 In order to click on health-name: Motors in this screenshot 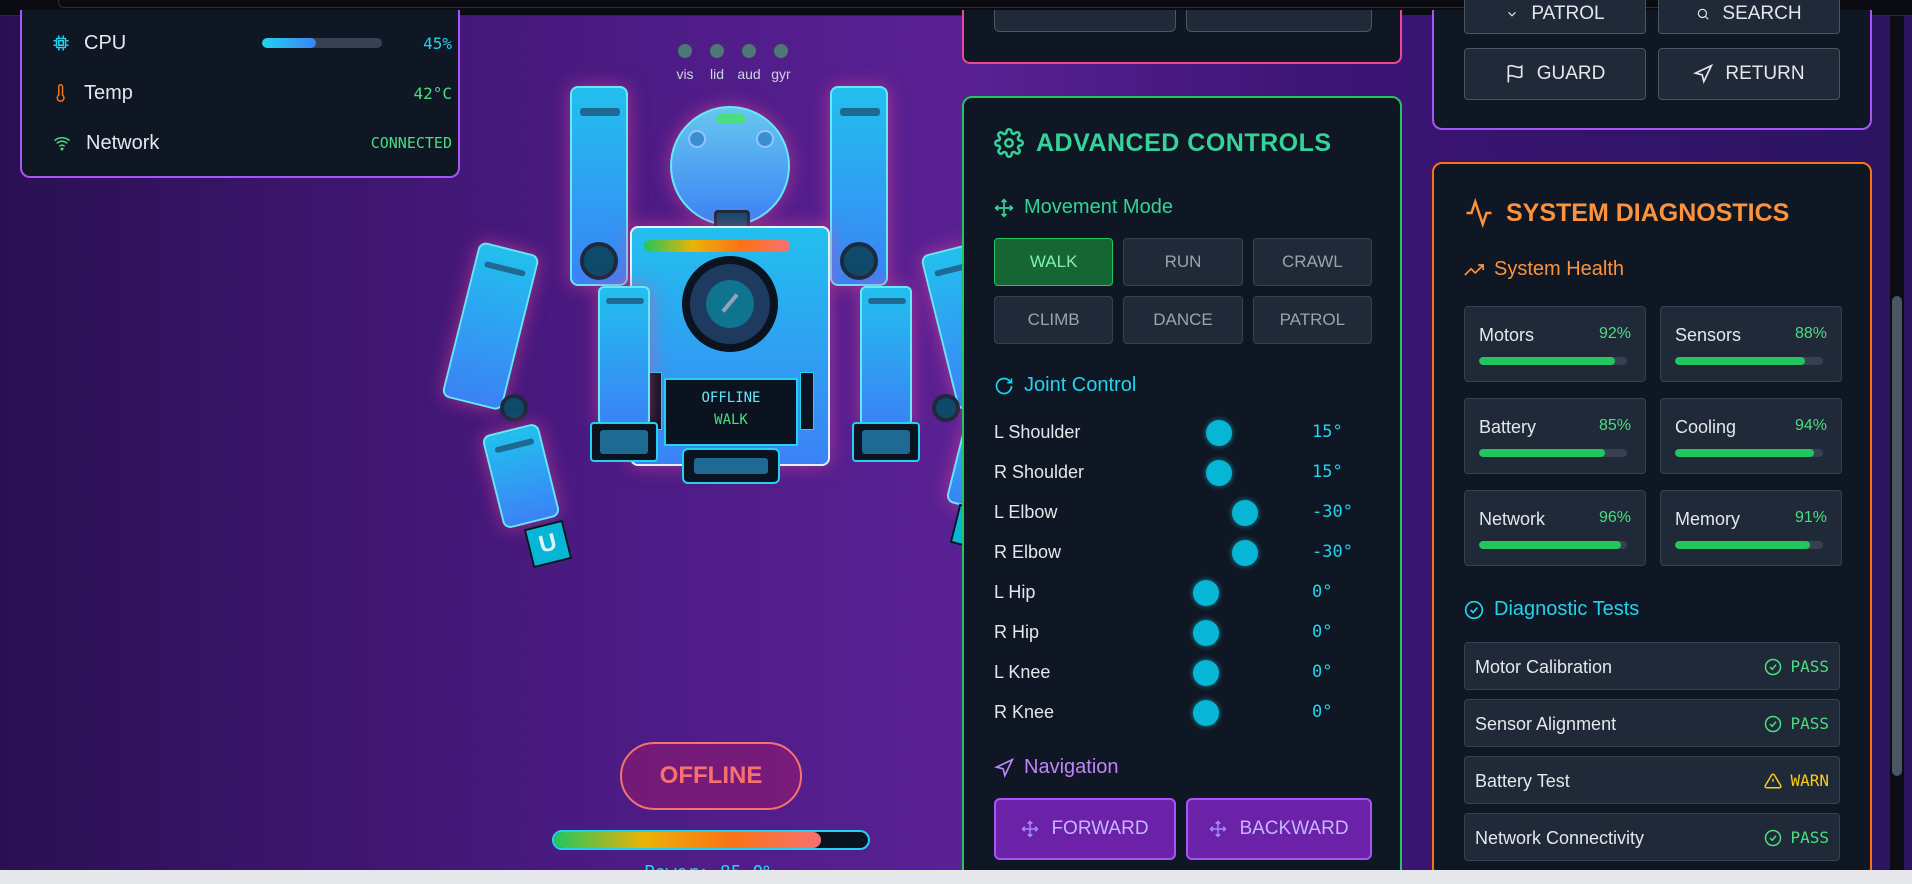, I will do `click(1507, 335)`.